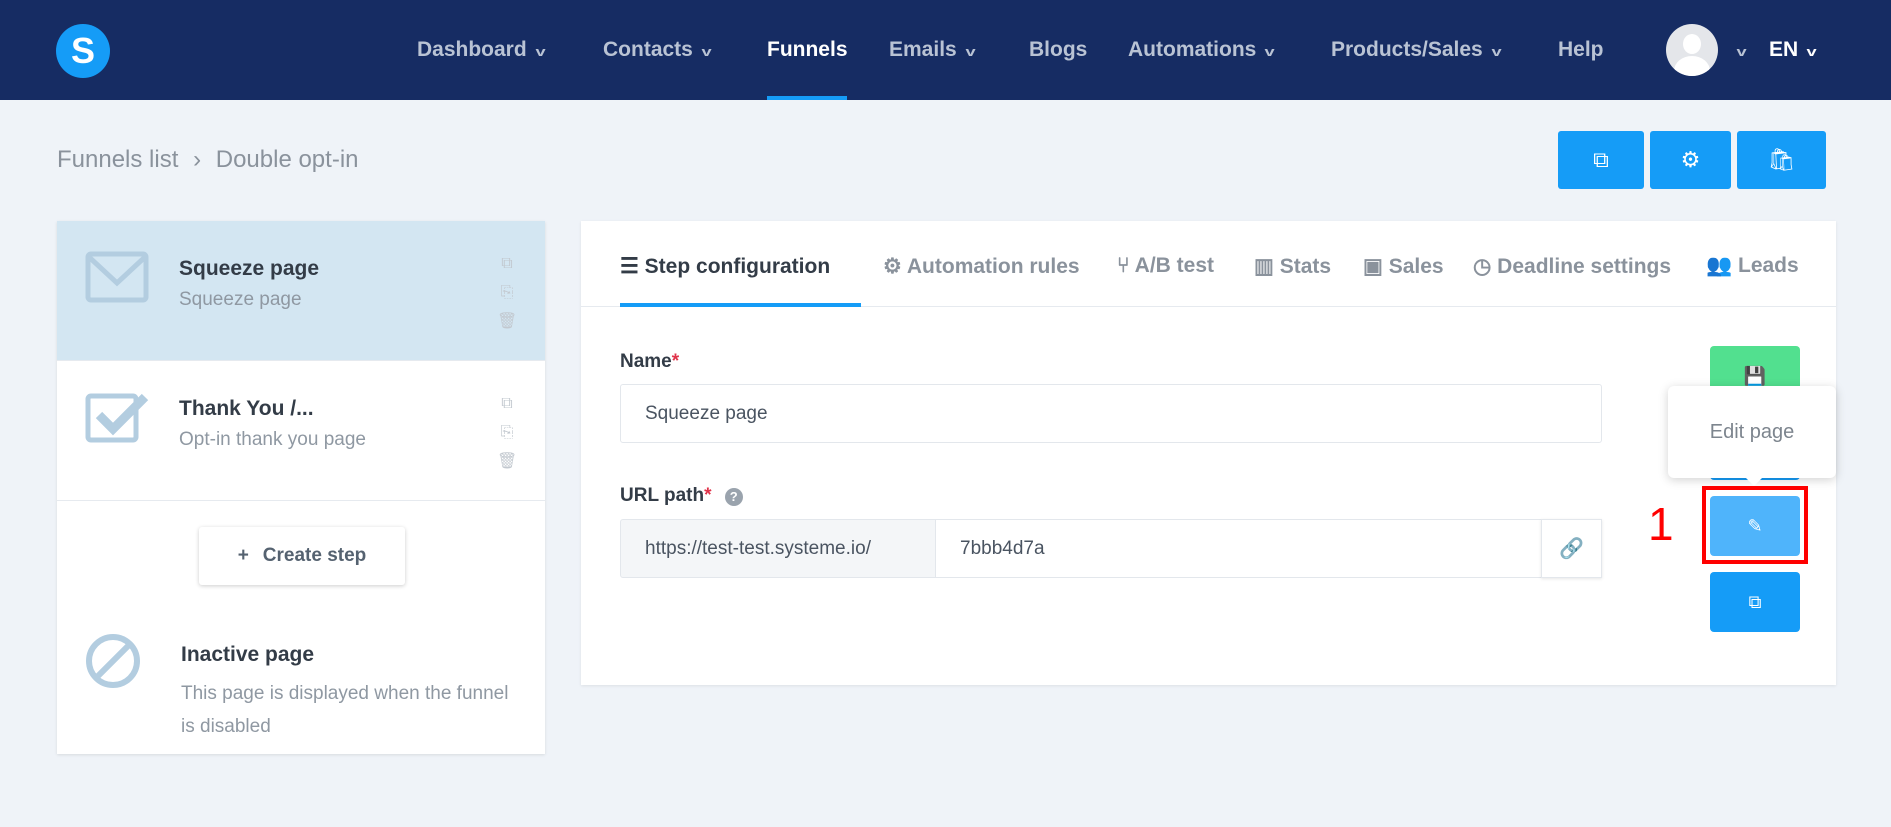 The width and height of the screenshot is (1891, 827). What do you see at coordinates (1482, 266) in the screenshot?
I see `clock-icon: ◷` at bounding box center [1482, 266].